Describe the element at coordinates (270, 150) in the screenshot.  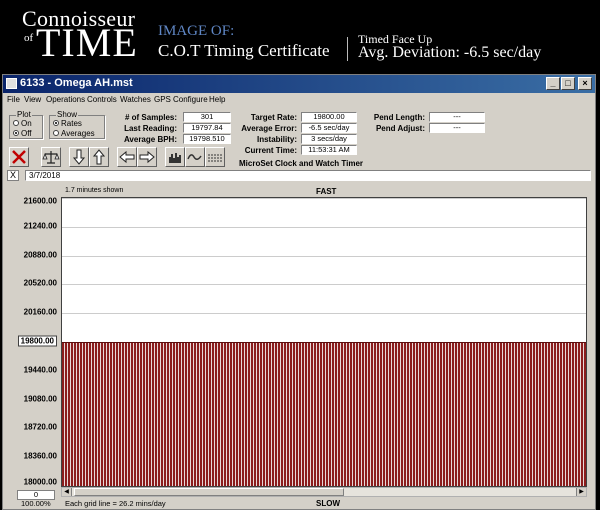
I see `current-time-label: Current Time:` at that location.